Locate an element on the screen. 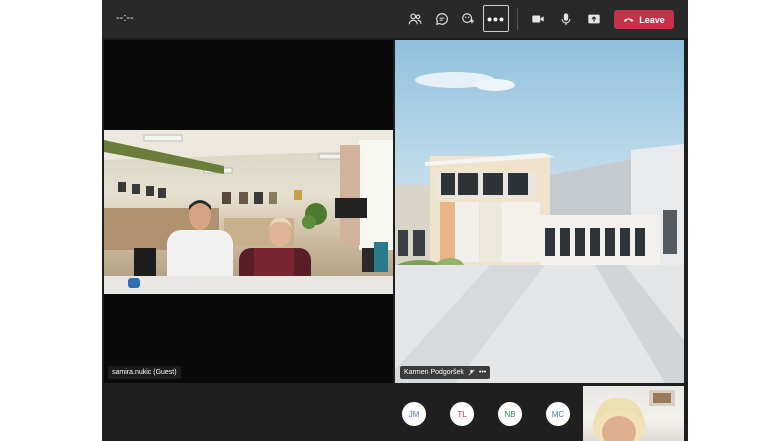 This screenshot has width=784, height=441. participant-avatar: TL is located at coordinates (462, 414).